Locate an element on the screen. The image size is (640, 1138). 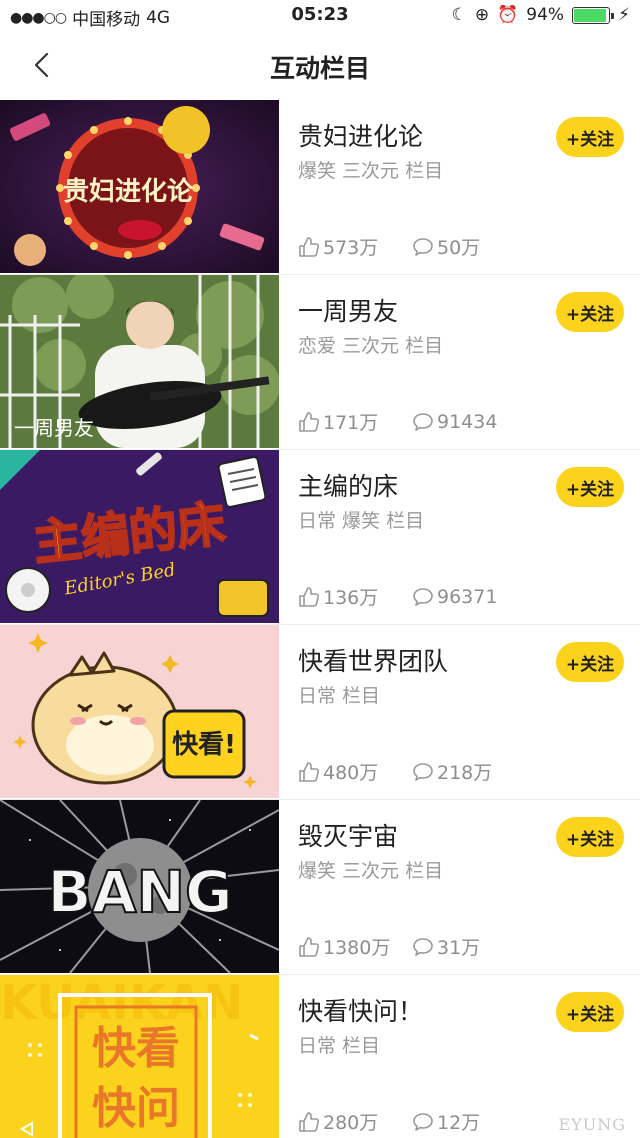
item-title: 快看世界团队 is located at coordinates (373, 661).